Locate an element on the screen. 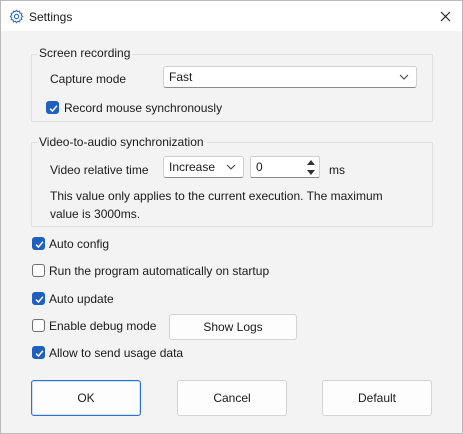 This screenshot has height=434, width=463. gear-icon is located at coordinates (16, 16).